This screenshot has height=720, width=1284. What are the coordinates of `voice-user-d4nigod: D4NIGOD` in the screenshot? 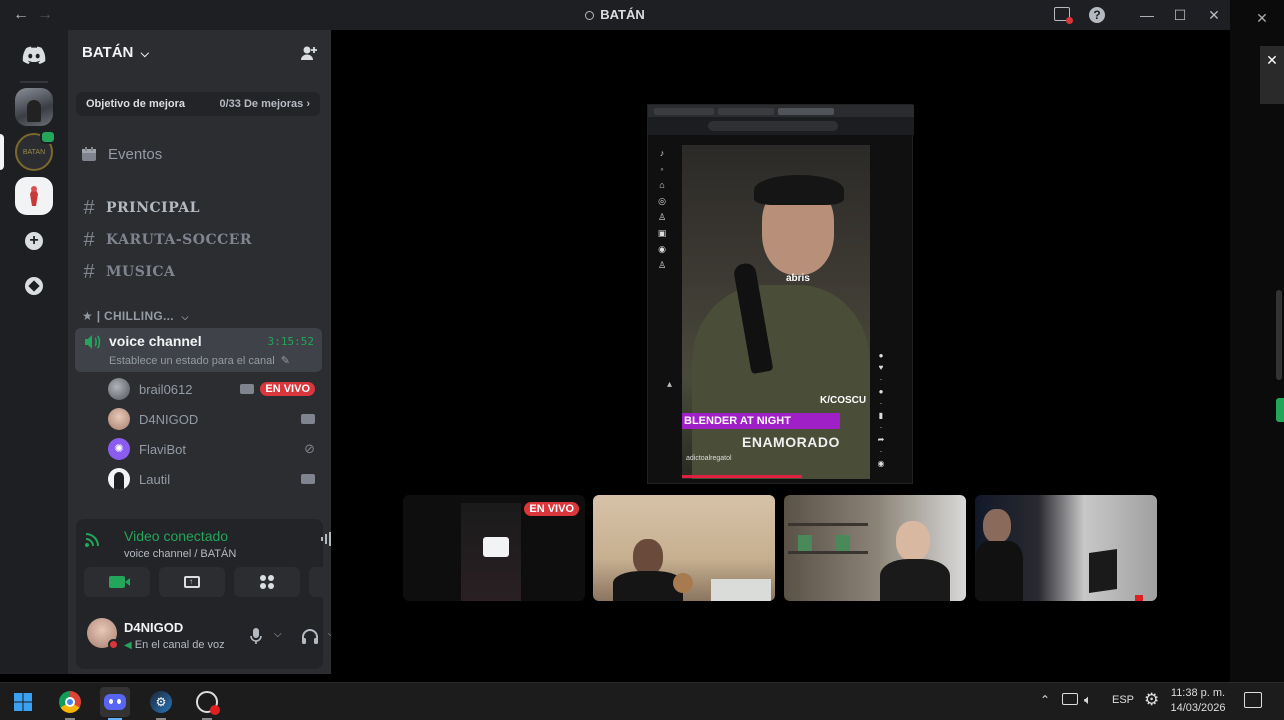 It's located at (215, 419).